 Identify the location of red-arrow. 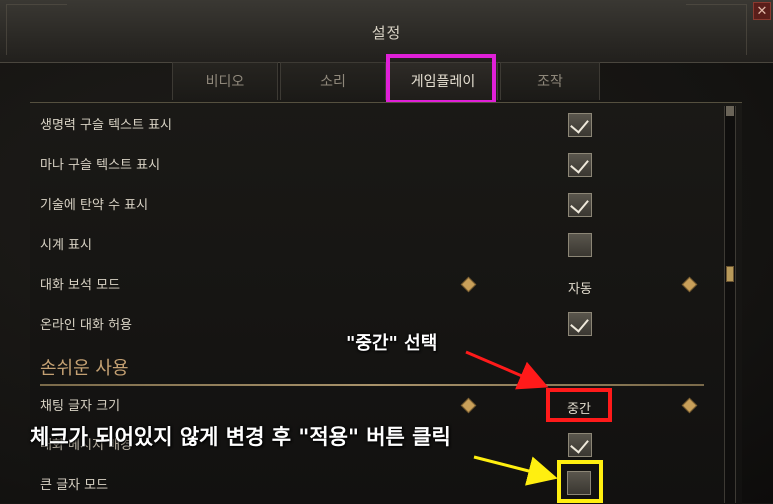
(507, 370).